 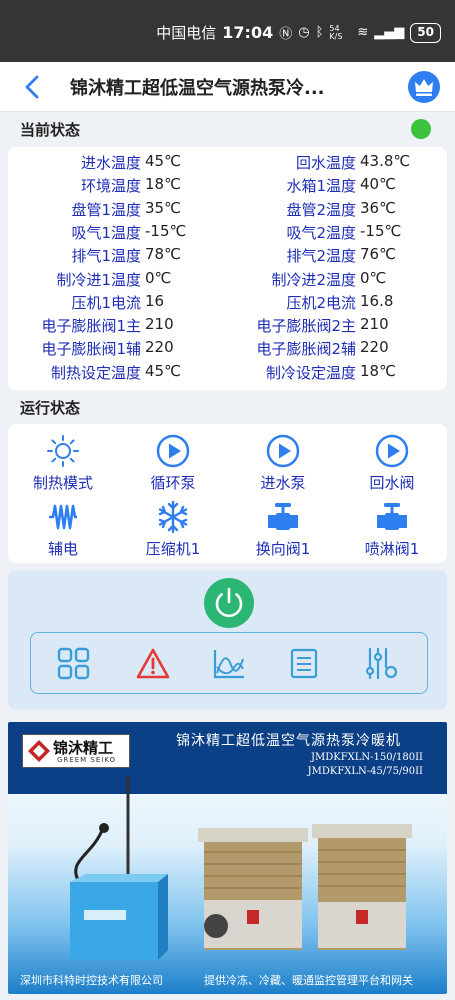 I want to click on run-item-return-valve: 回水阀, so click(x=392, y=463).